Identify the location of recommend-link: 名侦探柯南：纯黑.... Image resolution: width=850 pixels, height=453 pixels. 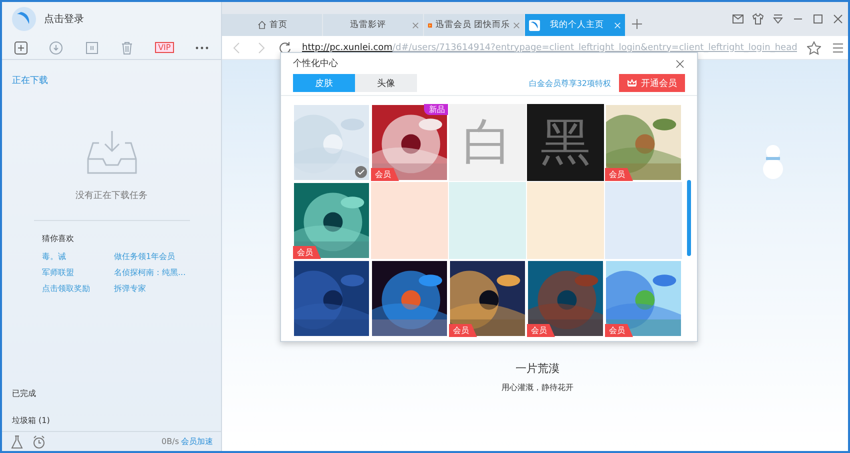
(167, 272).